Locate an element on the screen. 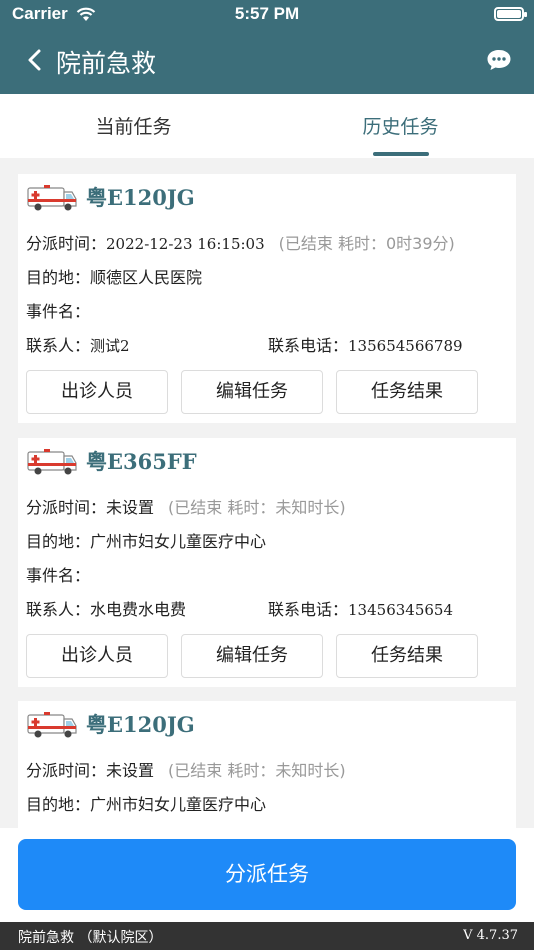 The image size is (534, 950). app-version: V 4.7.37 is located at coordinates (490, 935).